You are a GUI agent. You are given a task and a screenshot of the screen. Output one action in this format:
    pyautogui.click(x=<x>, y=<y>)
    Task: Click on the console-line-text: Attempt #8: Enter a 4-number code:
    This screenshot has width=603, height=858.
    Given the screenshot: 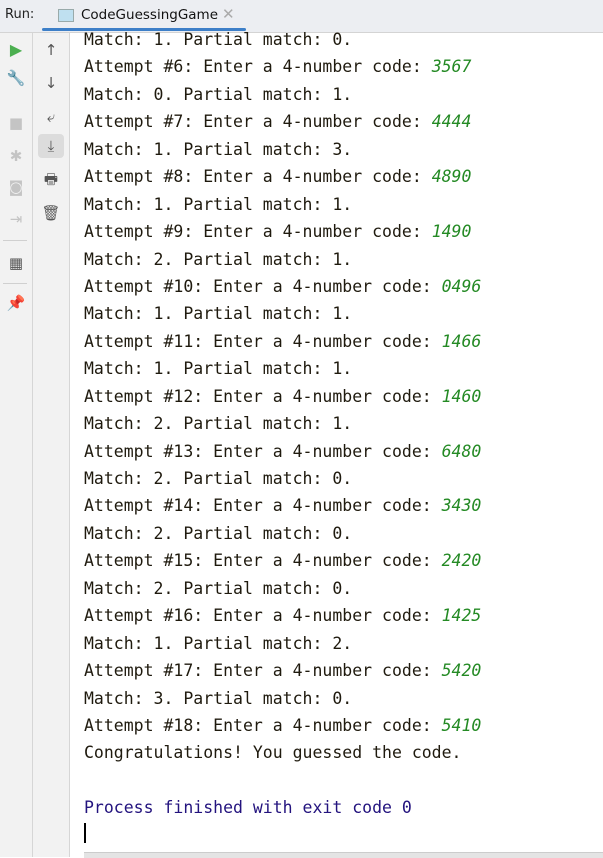 What is the action you would take?
    pyautogui.click(x=258, y=177)
    